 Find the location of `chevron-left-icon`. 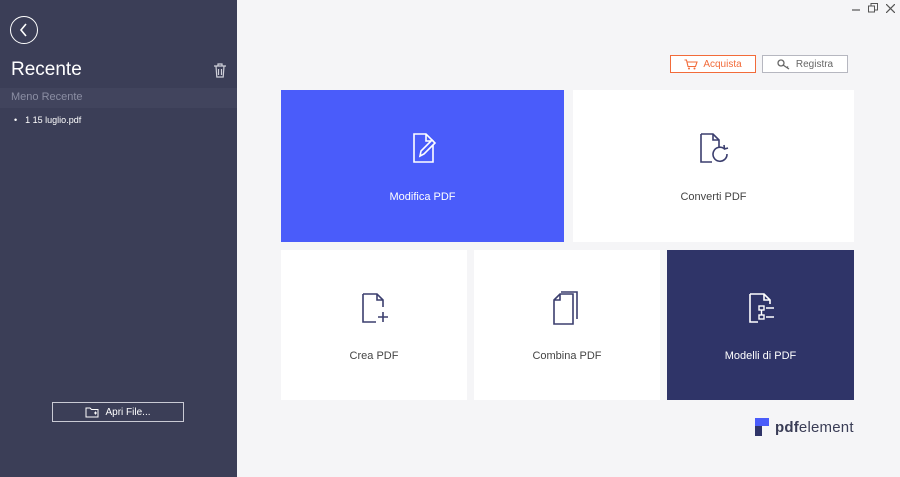

chevron-left-icon is located at coordinates (23, 30).